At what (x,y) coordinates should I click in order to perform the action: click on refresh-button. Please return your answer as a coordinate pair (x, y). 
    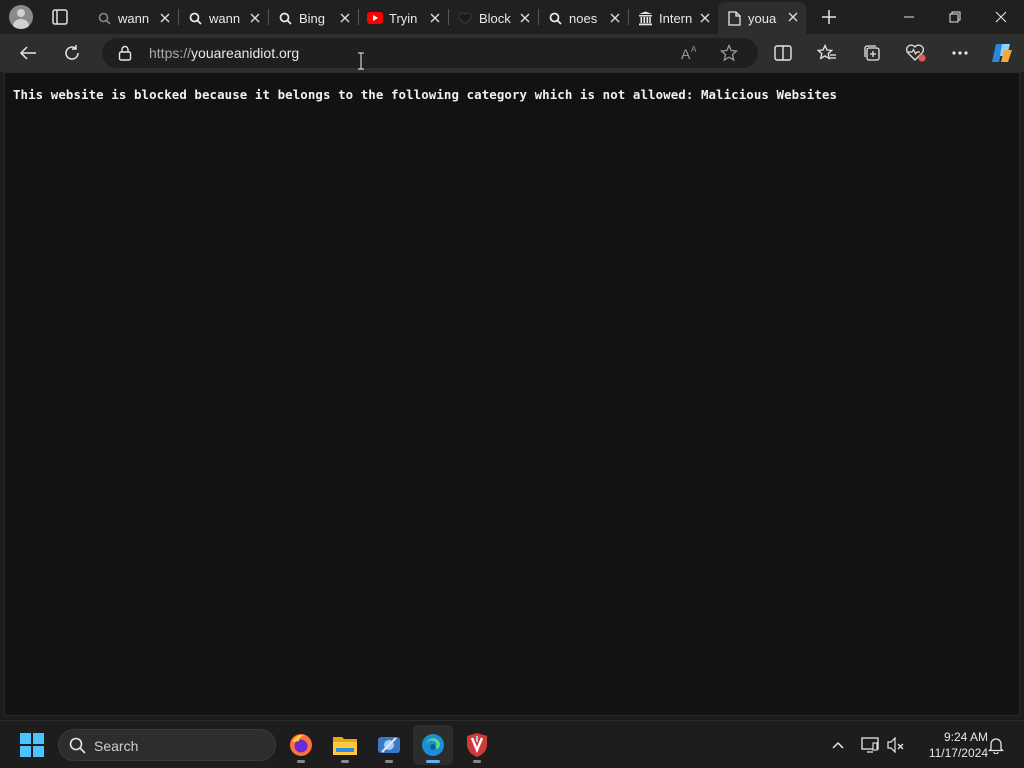
    Looking at the image, I should click on (72, 53).